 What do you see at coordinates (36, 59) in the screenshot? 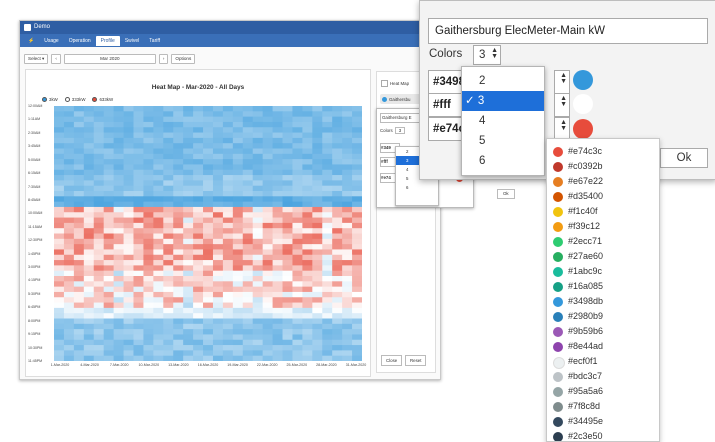
I see `select-dropdown: Select ▾` at bounding box center [36, 59].